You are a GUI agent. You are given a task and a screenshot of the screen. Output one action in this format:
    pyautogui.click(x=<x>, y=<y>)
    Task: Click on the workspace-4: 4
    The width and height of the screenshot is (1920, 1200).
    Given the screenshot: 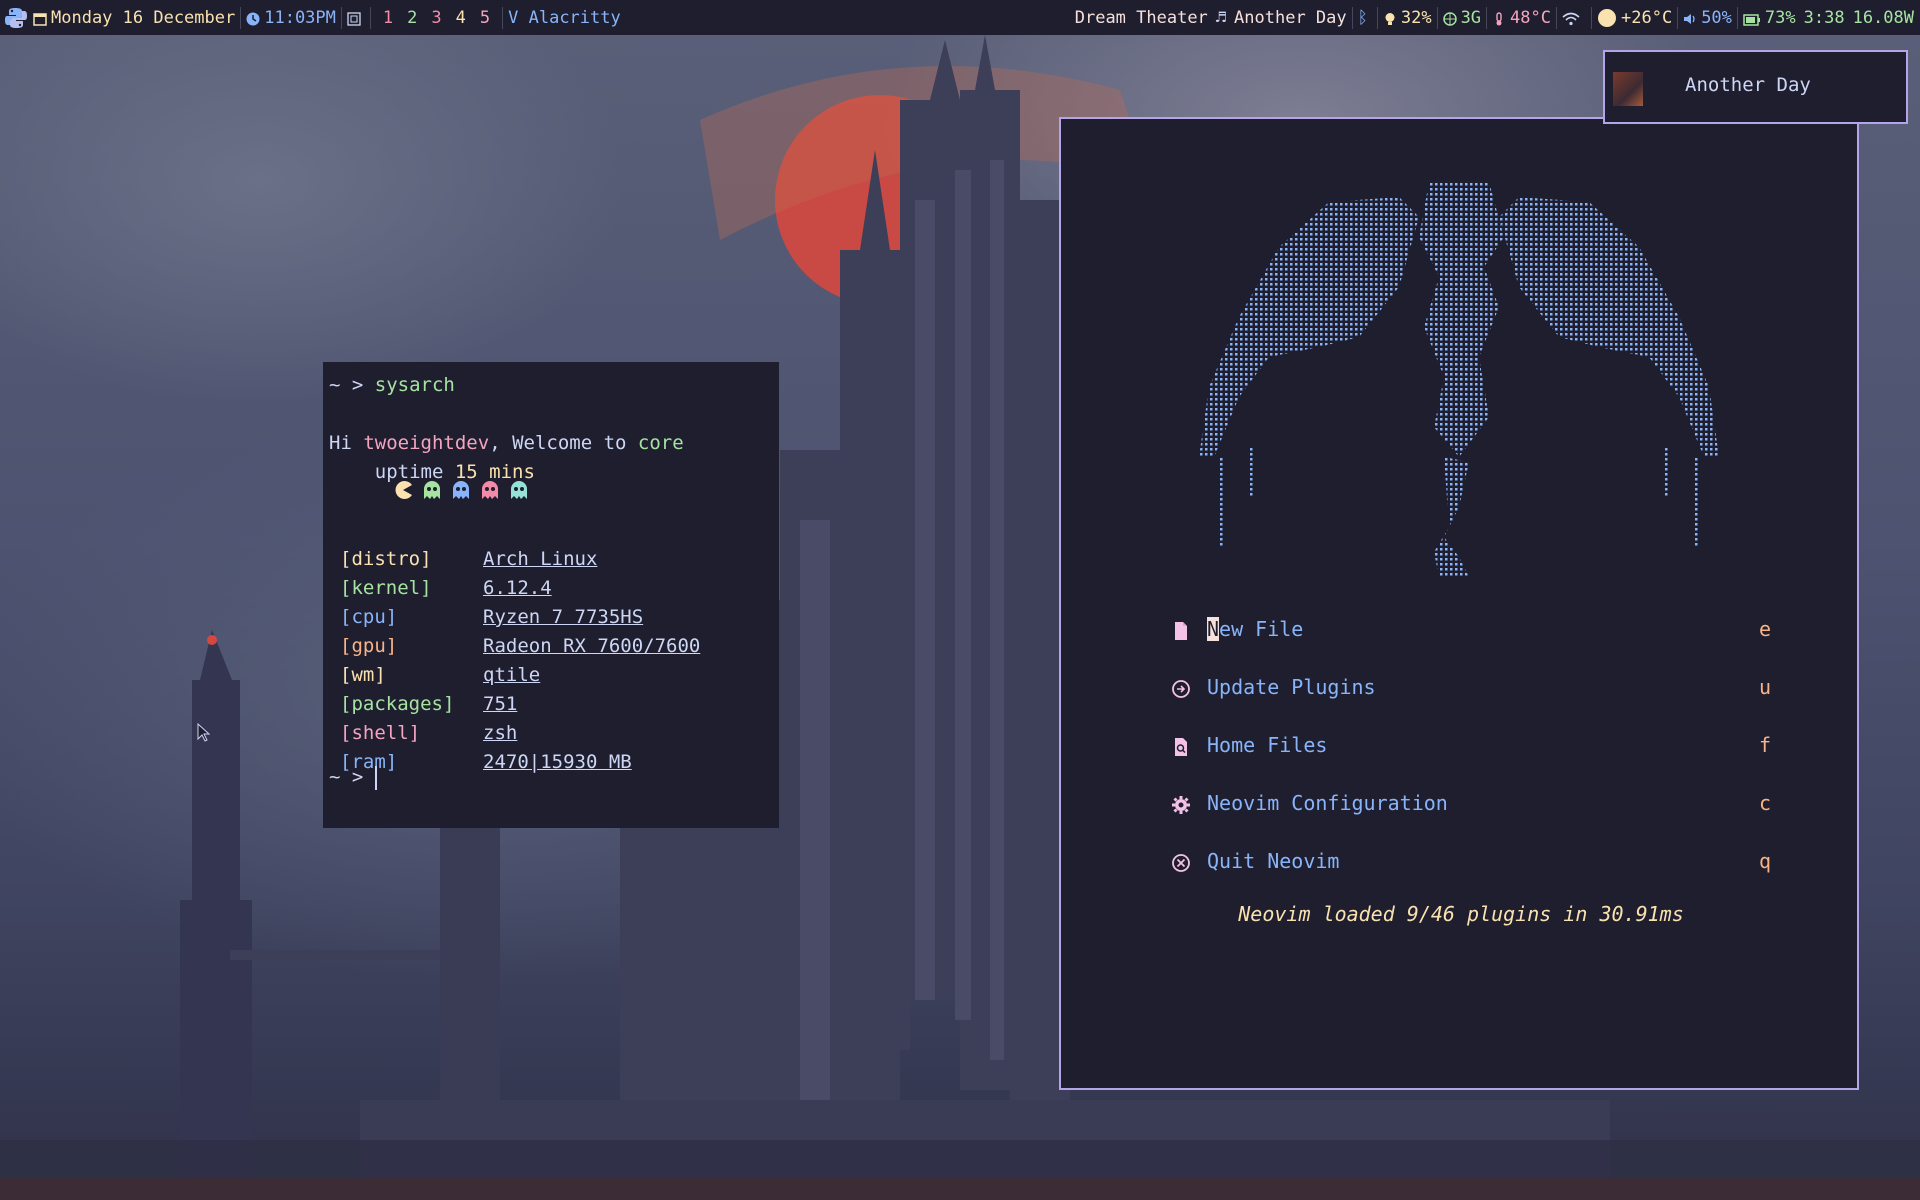 What is the action you would take?
    pyautogui.click(x=461, y=18)
    